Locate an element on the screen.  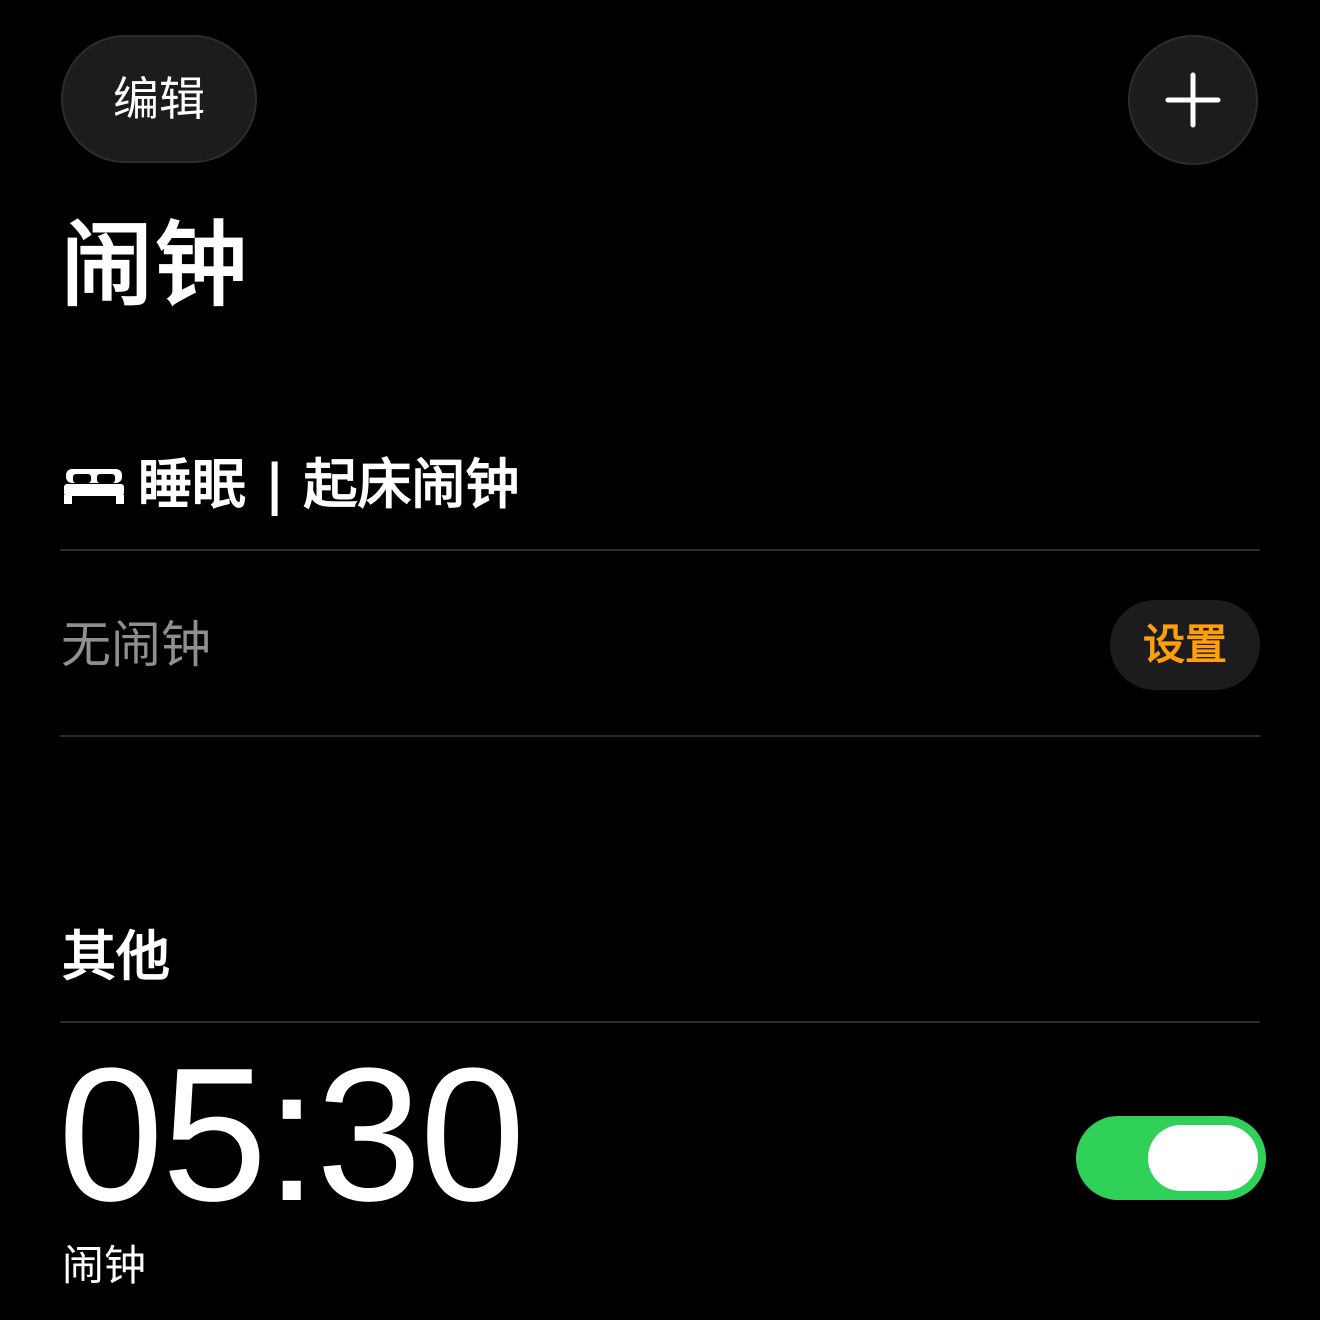
add-alarm-button is located at coordinates (1193, 100).